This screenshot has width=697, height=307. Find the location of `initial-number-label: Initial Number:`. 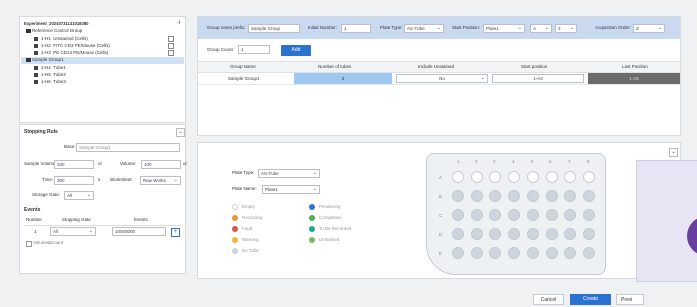

initial-number-label: Initial Number: is located at coordinates (323, 27).